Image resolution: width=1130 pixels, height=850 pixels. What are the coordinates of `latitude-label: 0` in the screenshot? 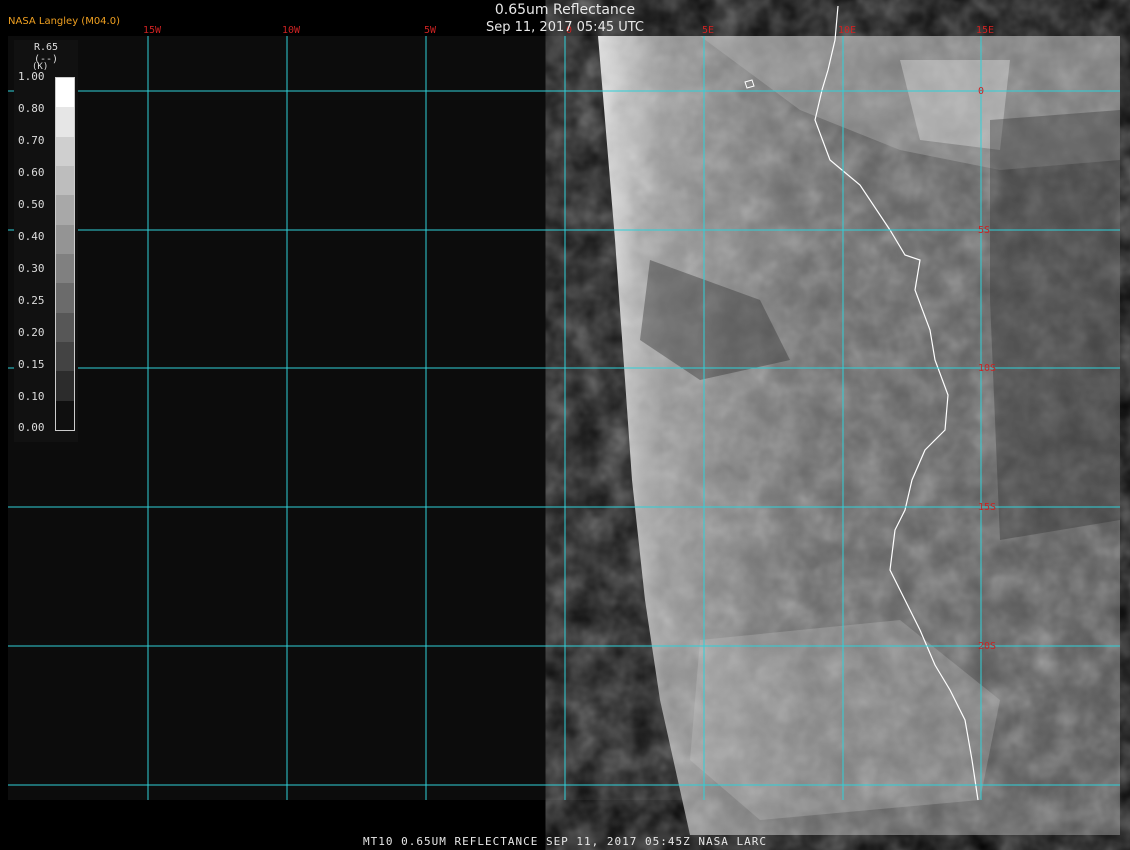 It's located at (981, 91).